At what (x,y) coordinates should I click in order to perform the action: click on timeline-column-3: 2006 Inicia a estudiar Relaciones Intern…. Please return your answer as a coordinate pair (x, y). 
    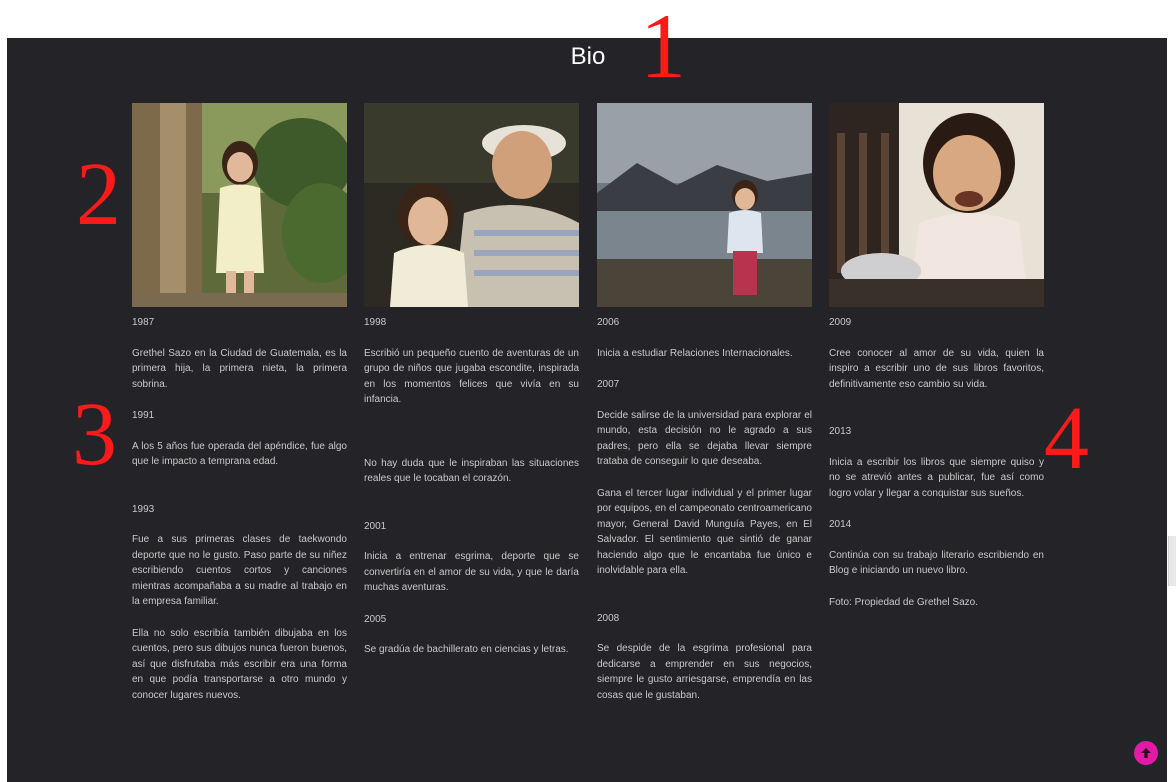
    Looking at the image, I should click on (704, 411).